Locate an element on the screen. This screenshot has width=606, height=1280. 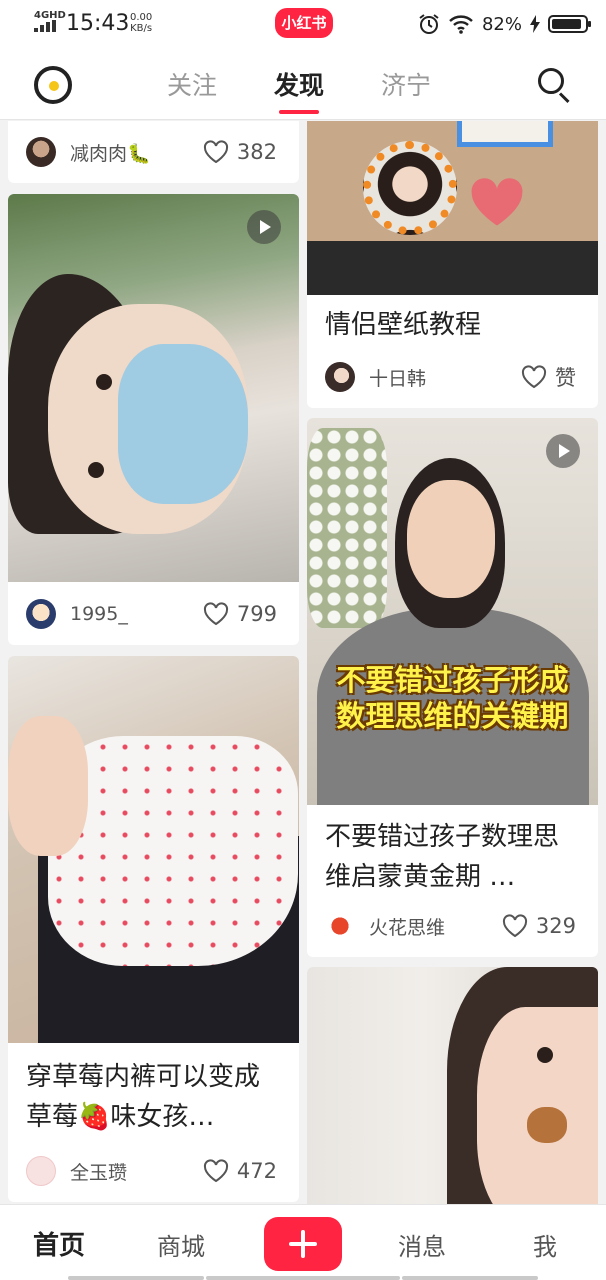
flowers-shape is located at coordinates (347, 528).